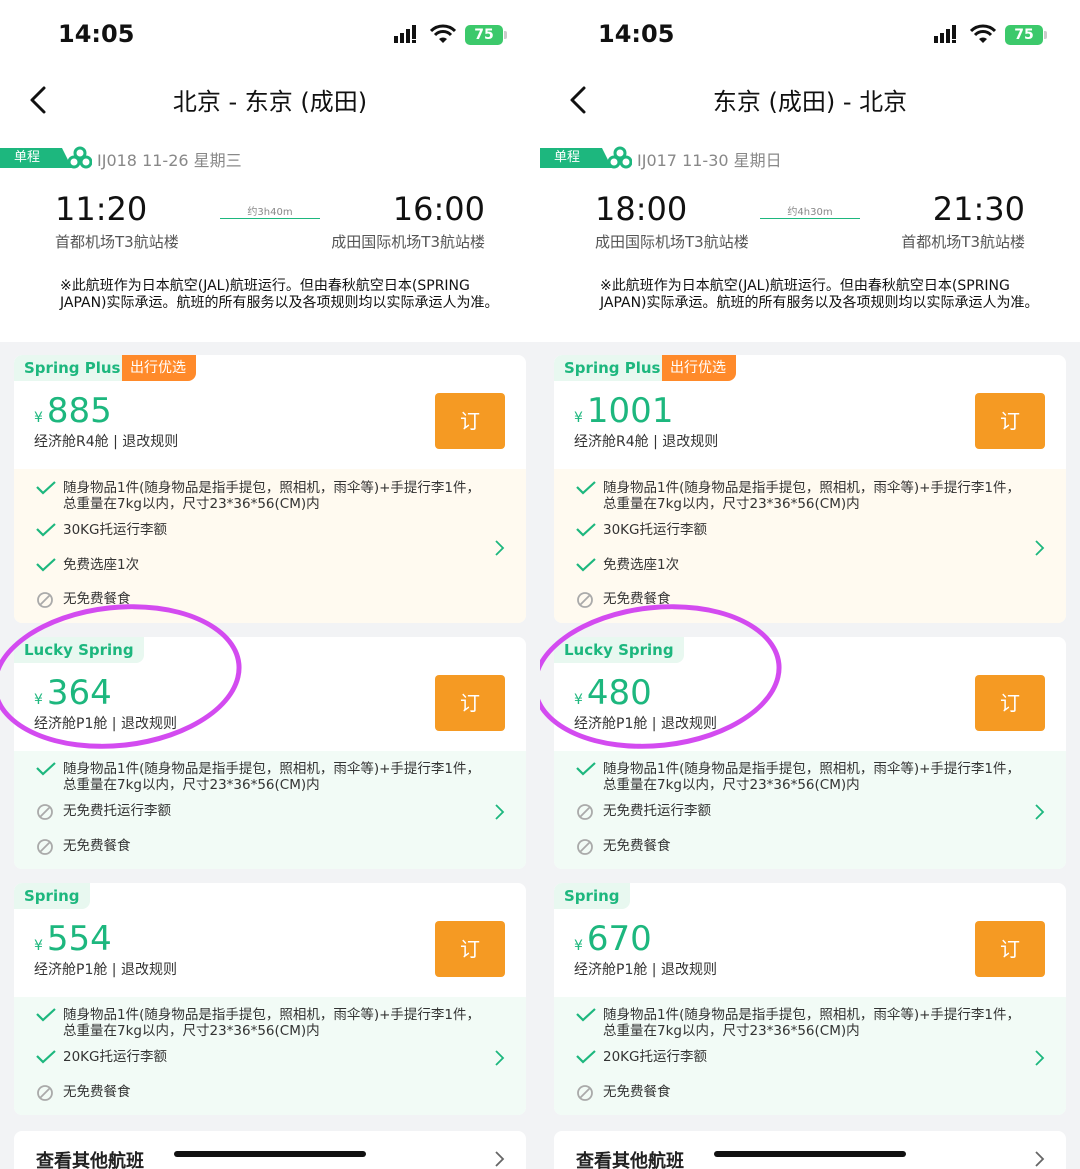 Image resolution: width=1080 pixels, height=1169 pixels. I want to click on arrival-time: 21:30, so click(978, 209).